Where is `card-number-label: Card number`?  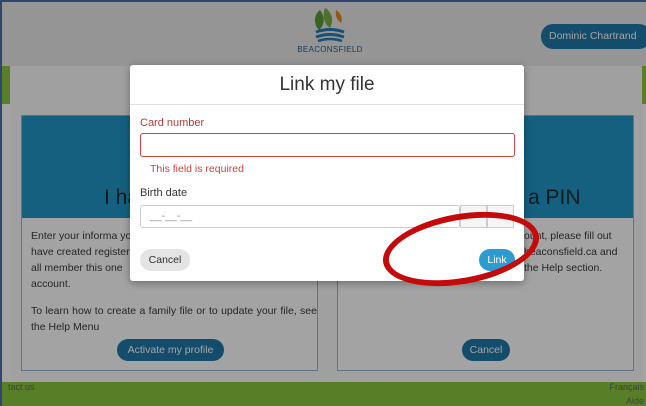 card-number-label: Card number is located at coordinates (172, 123).